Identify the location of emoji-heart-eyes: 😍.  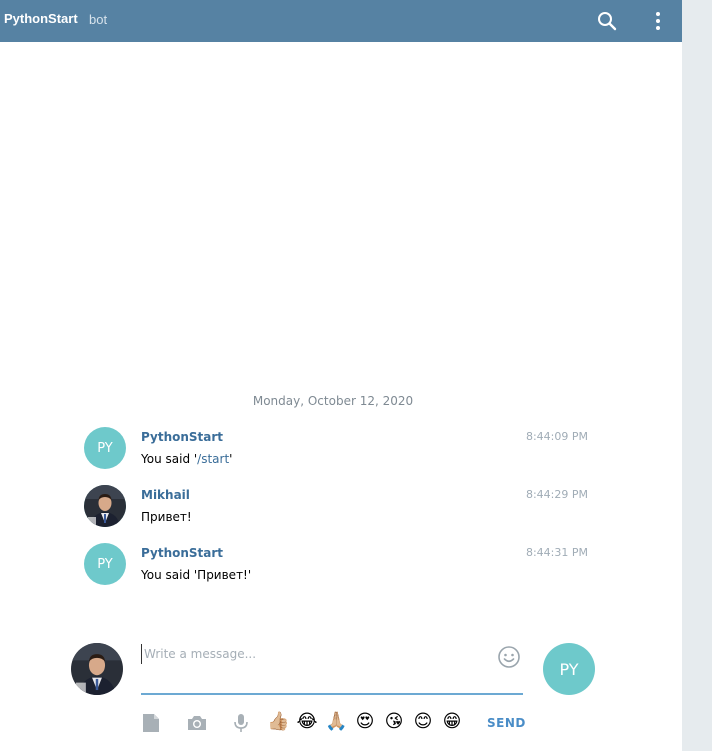
(365, 722).